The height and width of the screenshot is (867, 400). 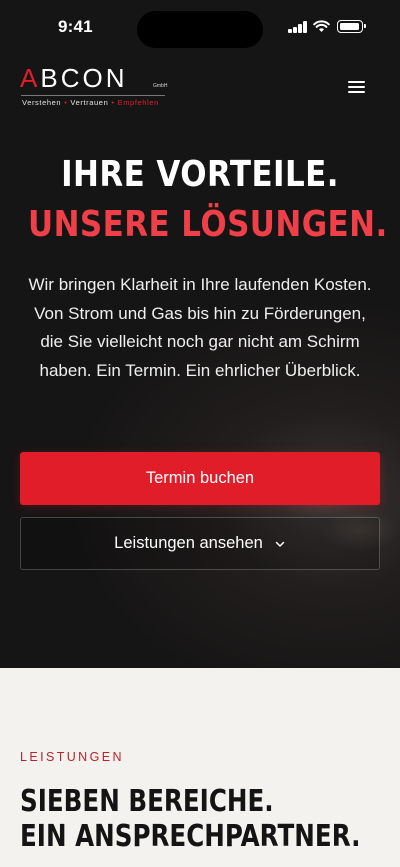 What do you see at coordinates (321, 26) in the screenshot?
I see `wifi-icon` at bounding box center [321, 26].